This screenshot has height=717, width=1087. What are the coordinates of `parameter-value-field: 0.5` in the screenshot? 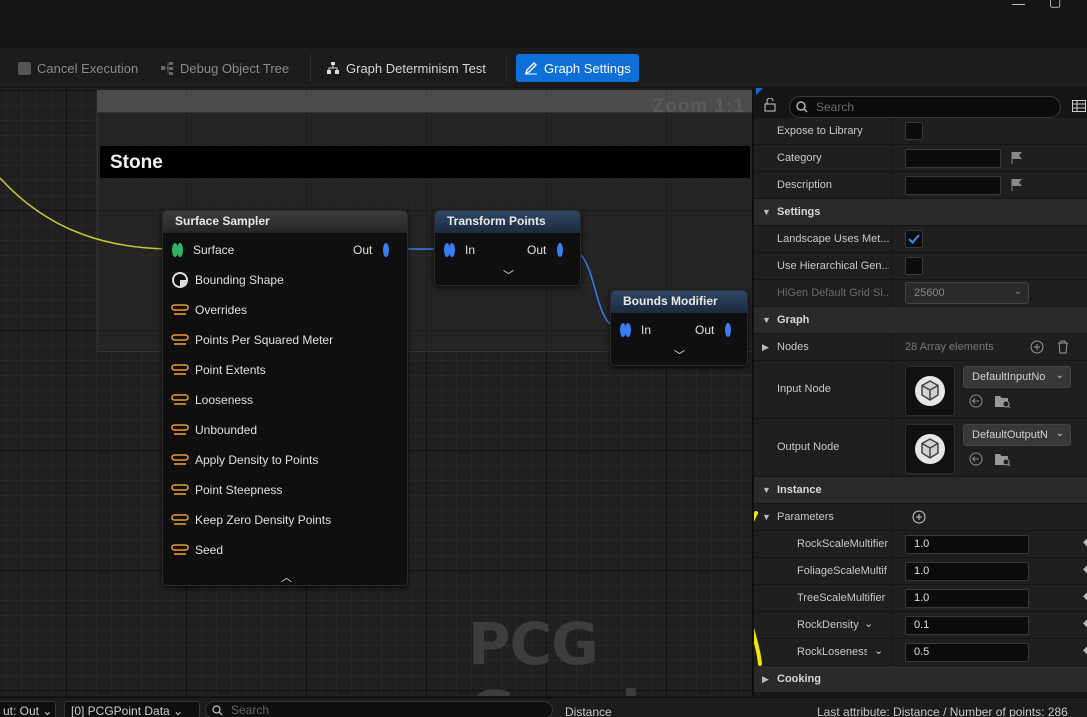 It's located at (967, 652).